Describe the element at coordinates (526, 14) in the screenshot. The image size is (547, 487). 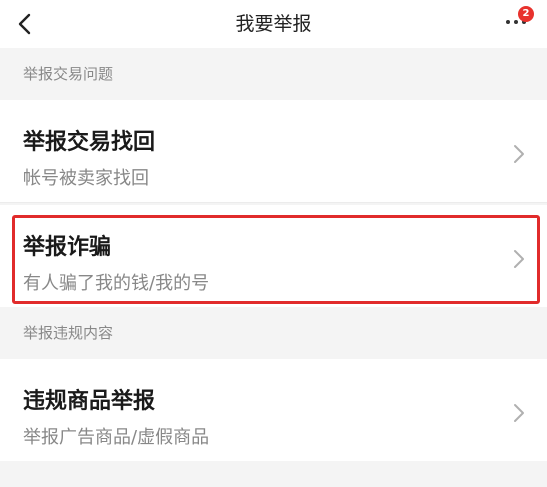
I see `notification-badge: 2` at that location.